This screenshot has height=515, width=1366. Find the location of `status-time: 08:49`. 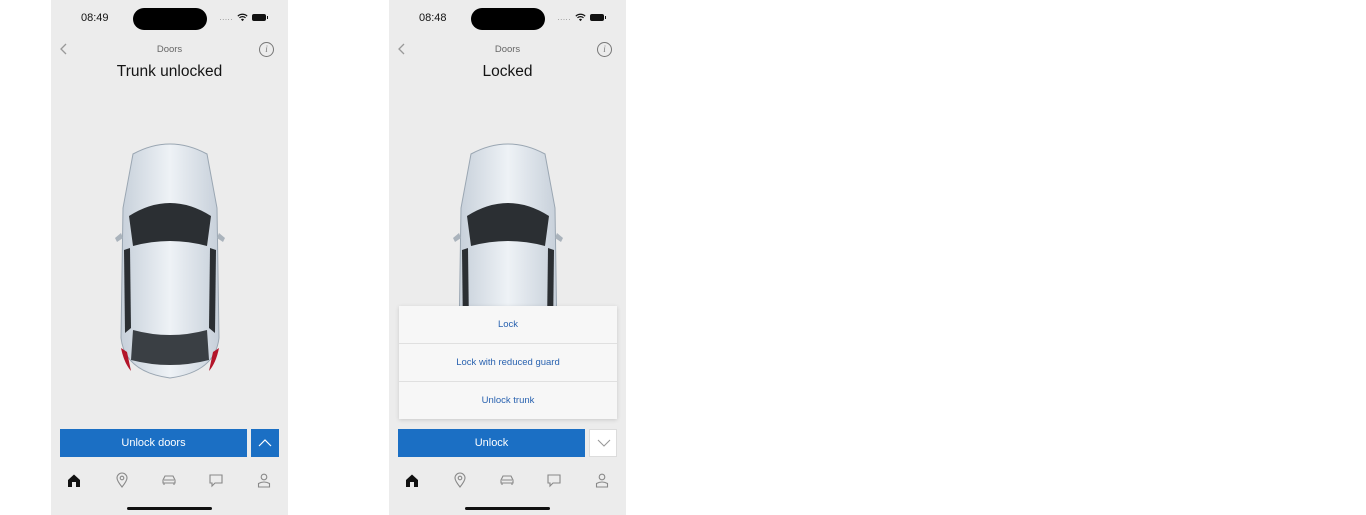

status-time: 08:49 is located at coordinates (95, 18).